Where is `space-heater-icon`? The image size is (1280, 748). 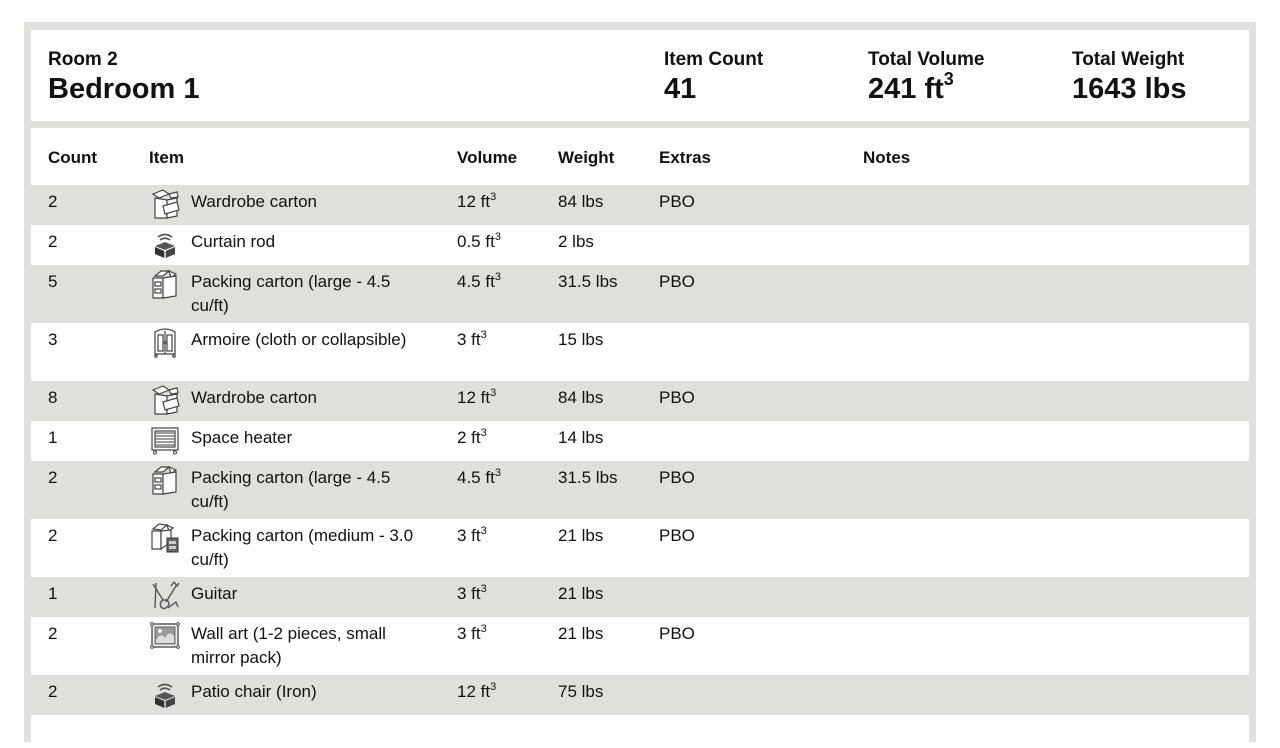
space-heater-icon is located at coordinates (165, 440).